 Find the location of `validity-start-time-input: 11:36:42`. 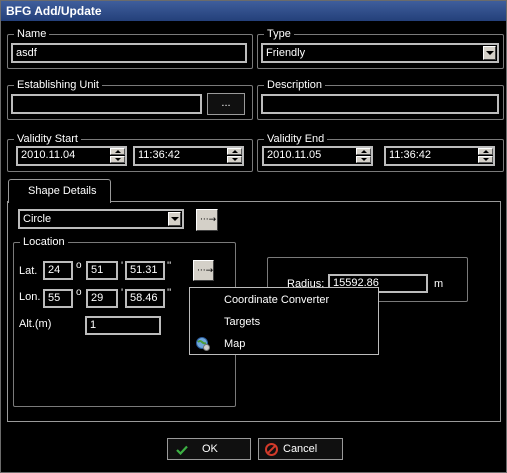

validity-start-time-input: 11:36:42 is located at coordinates (188, 156).